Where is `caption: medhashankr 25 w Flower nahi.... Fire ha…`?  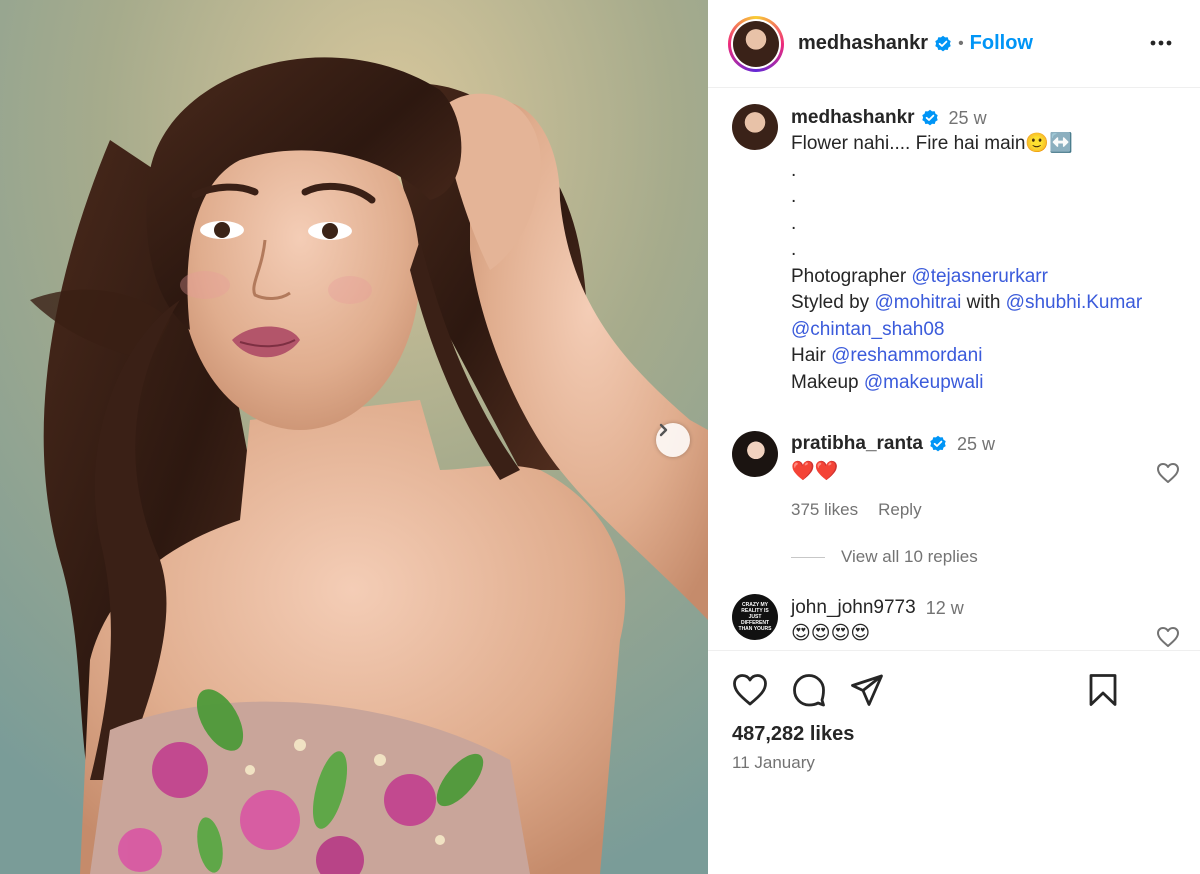 caption: medhashankr 25 w Flower nahi.... Fire ha… is located at coordinates (966, 251).